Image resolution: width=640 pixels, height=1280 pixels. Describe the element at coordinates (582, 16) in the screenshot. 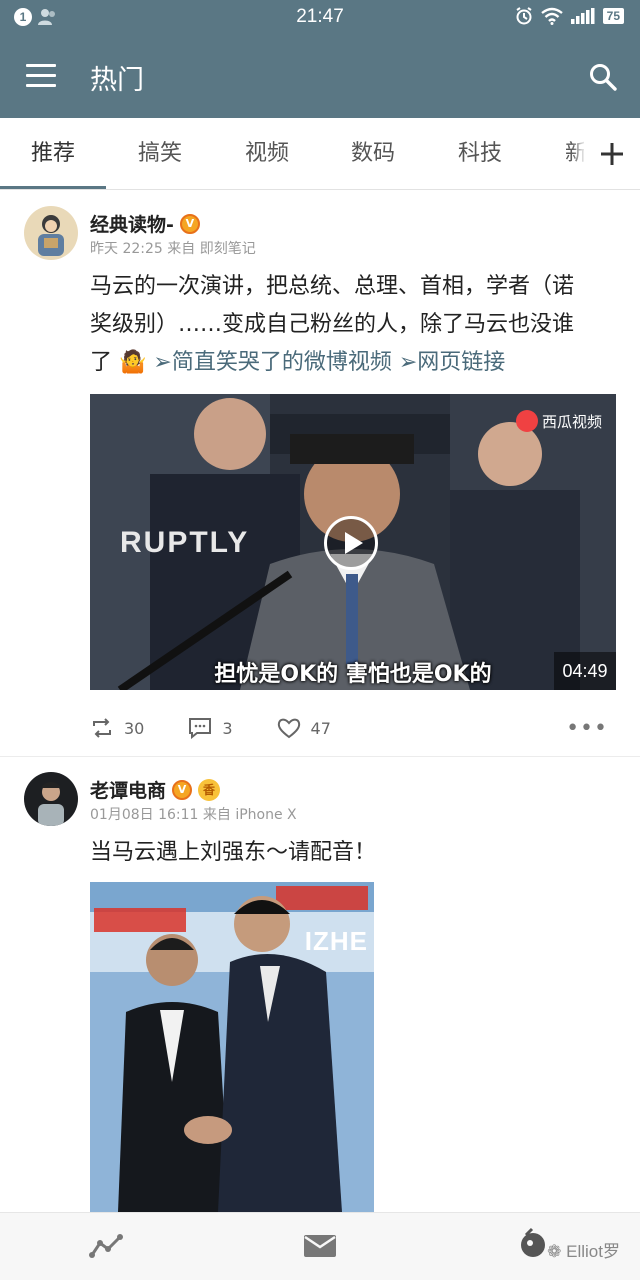

I see `signal-icon` at that location.